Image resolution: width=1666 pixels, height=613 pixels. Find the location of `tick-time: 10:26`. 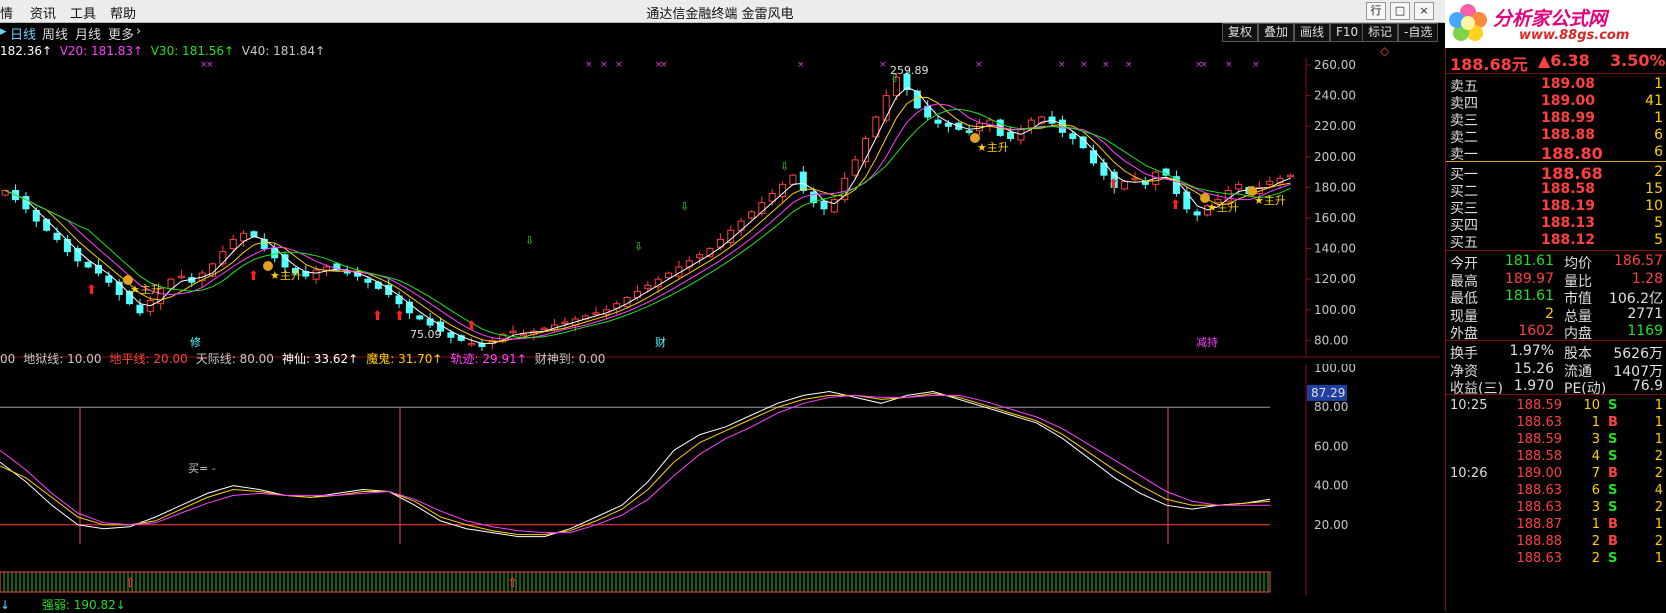

tick-time: 10:26 is located at coordinates (1469, 473).